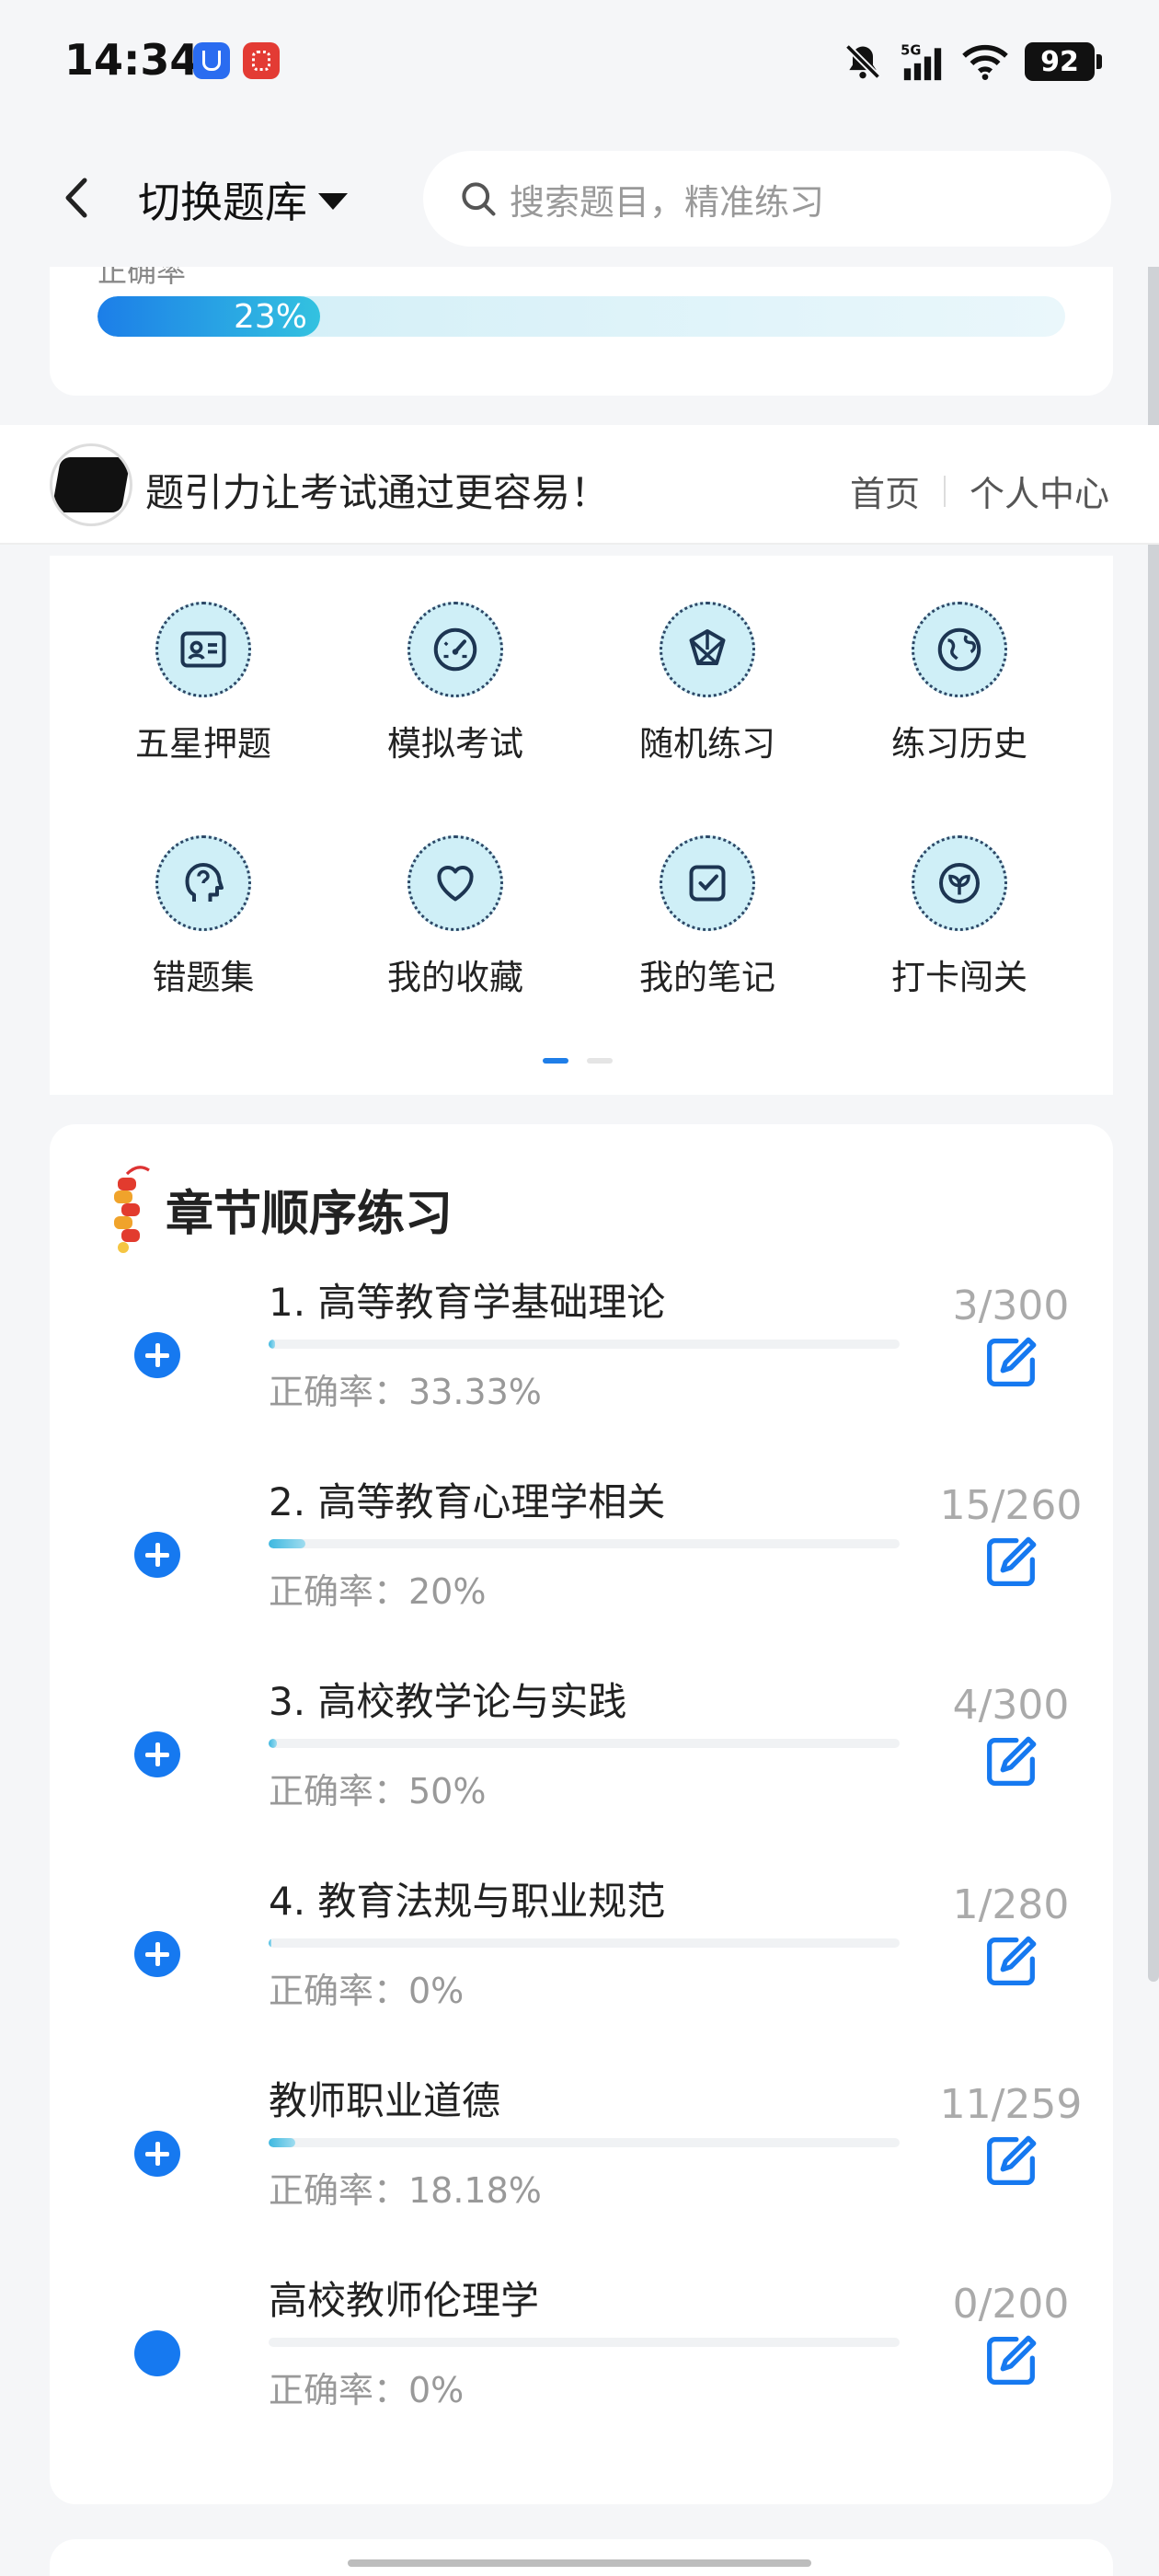  I want to click on status-bar: 14:34 5G 92, so click(579, 64).